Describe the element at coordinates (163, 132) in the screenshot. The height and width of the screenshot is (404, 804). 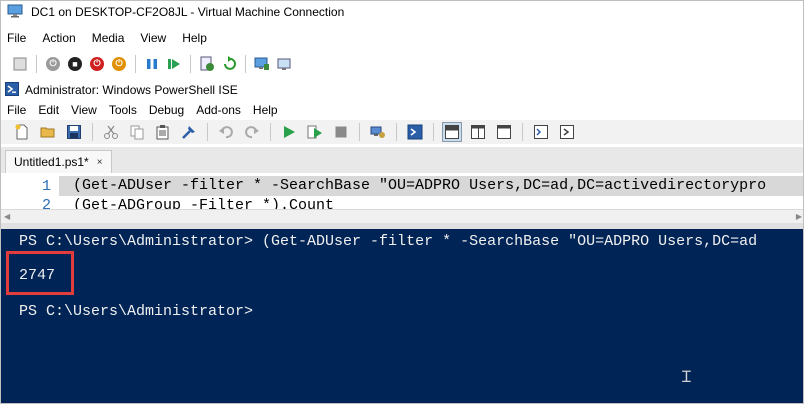
I see `paste-icon` at that location.